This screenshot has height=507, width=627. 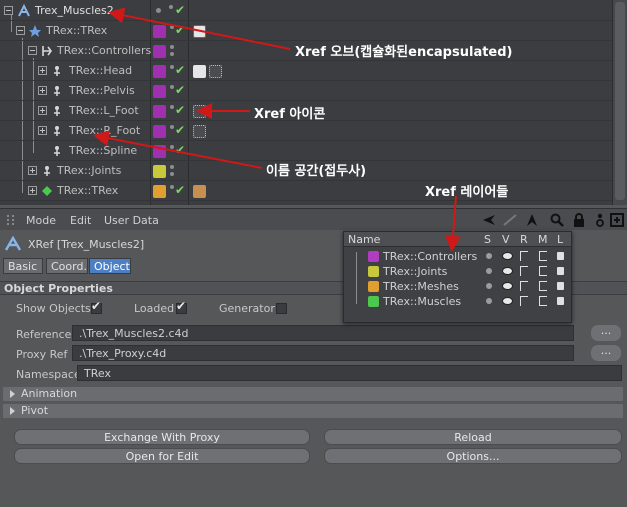 I want to click on tree-row-trex-trex: TRex::TRex ✔, so click(x=306, y=31).